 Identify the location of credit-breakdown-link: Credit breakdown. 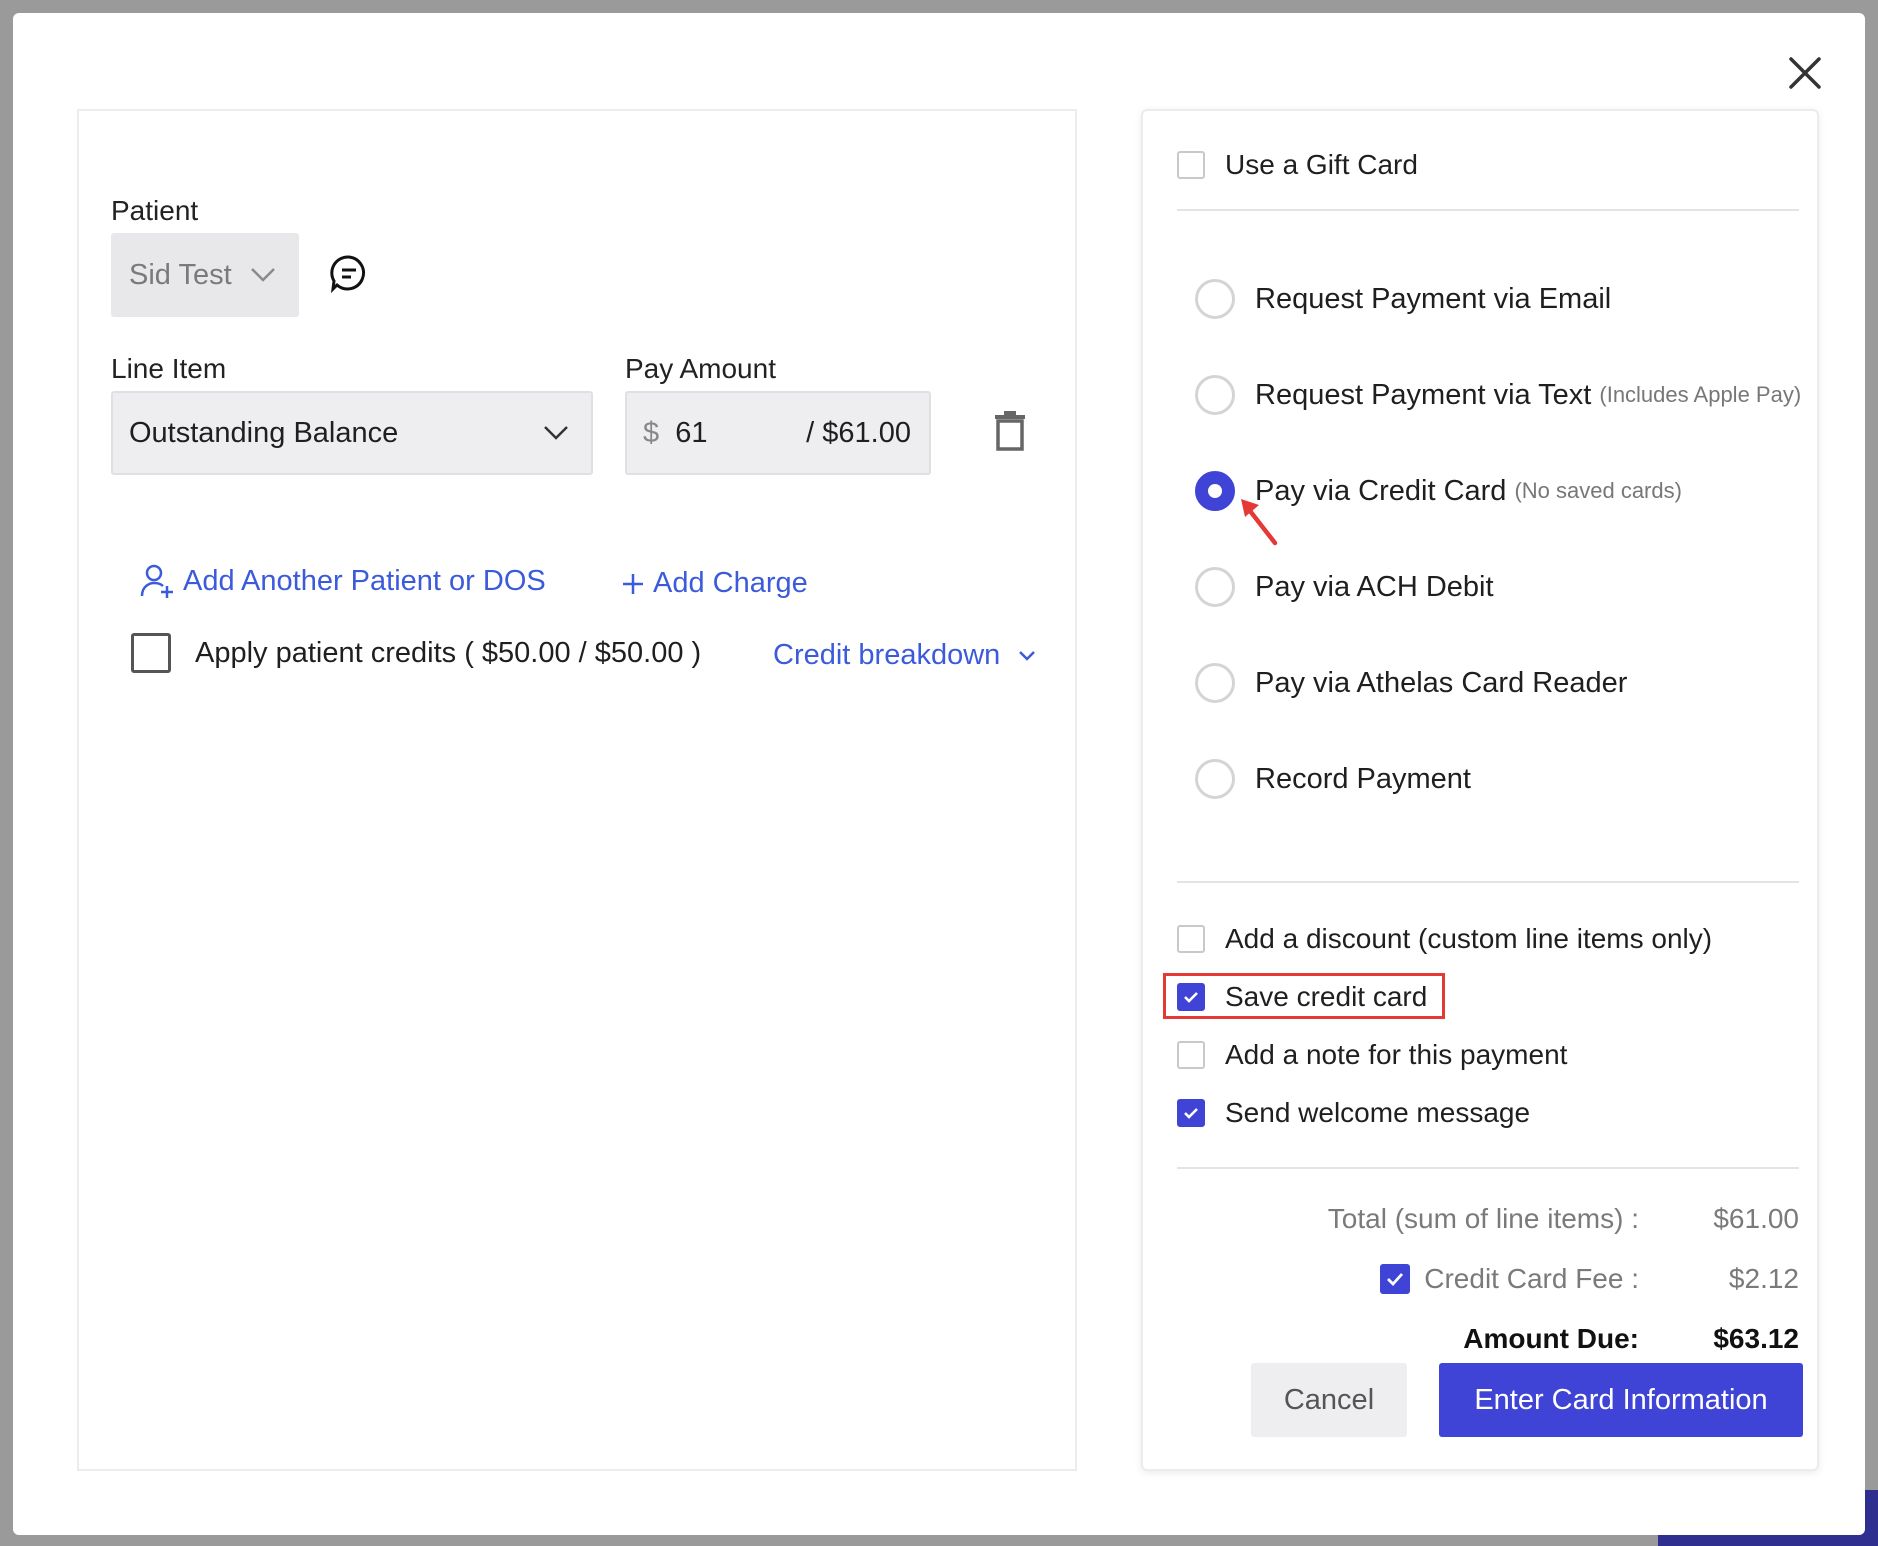
(904, 655).